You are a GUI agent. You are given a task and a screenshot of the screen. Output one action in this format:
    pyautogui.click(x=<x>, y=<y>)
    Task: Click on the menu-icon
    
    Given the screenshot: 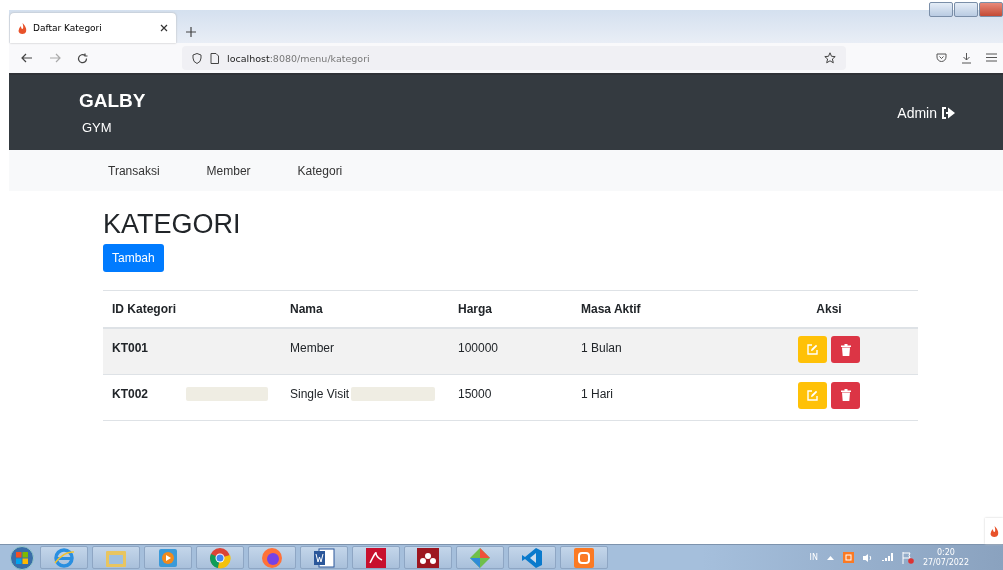 What is the action you would take?
    pyautogui.click(x=991, y=57)
    